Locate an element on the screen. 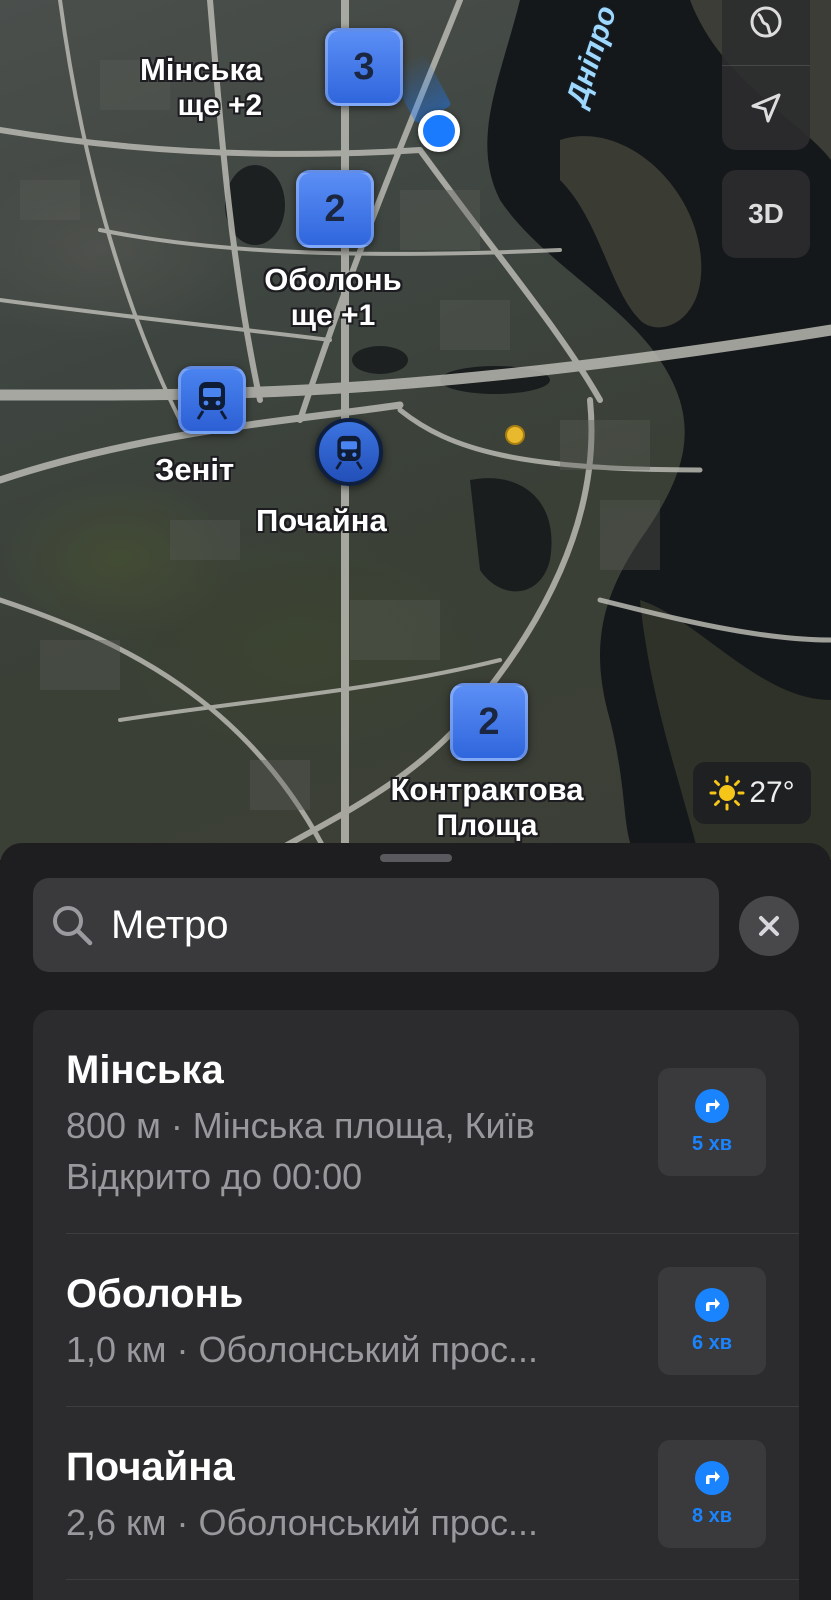 The image size is (831, 1600). map-label-pochaina: Почайна is located at coordinates (321, 521).